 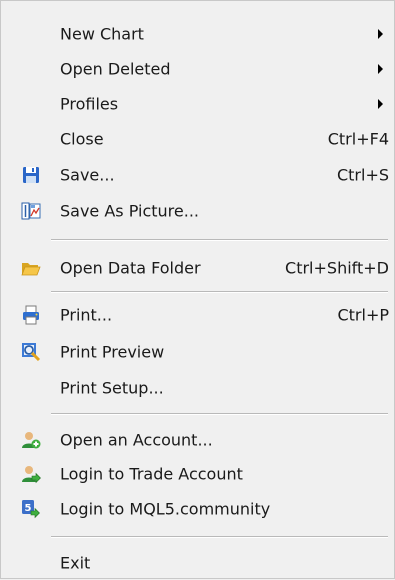 I want to click on menu-item-label: Profiles, so click(x=89, y=104).